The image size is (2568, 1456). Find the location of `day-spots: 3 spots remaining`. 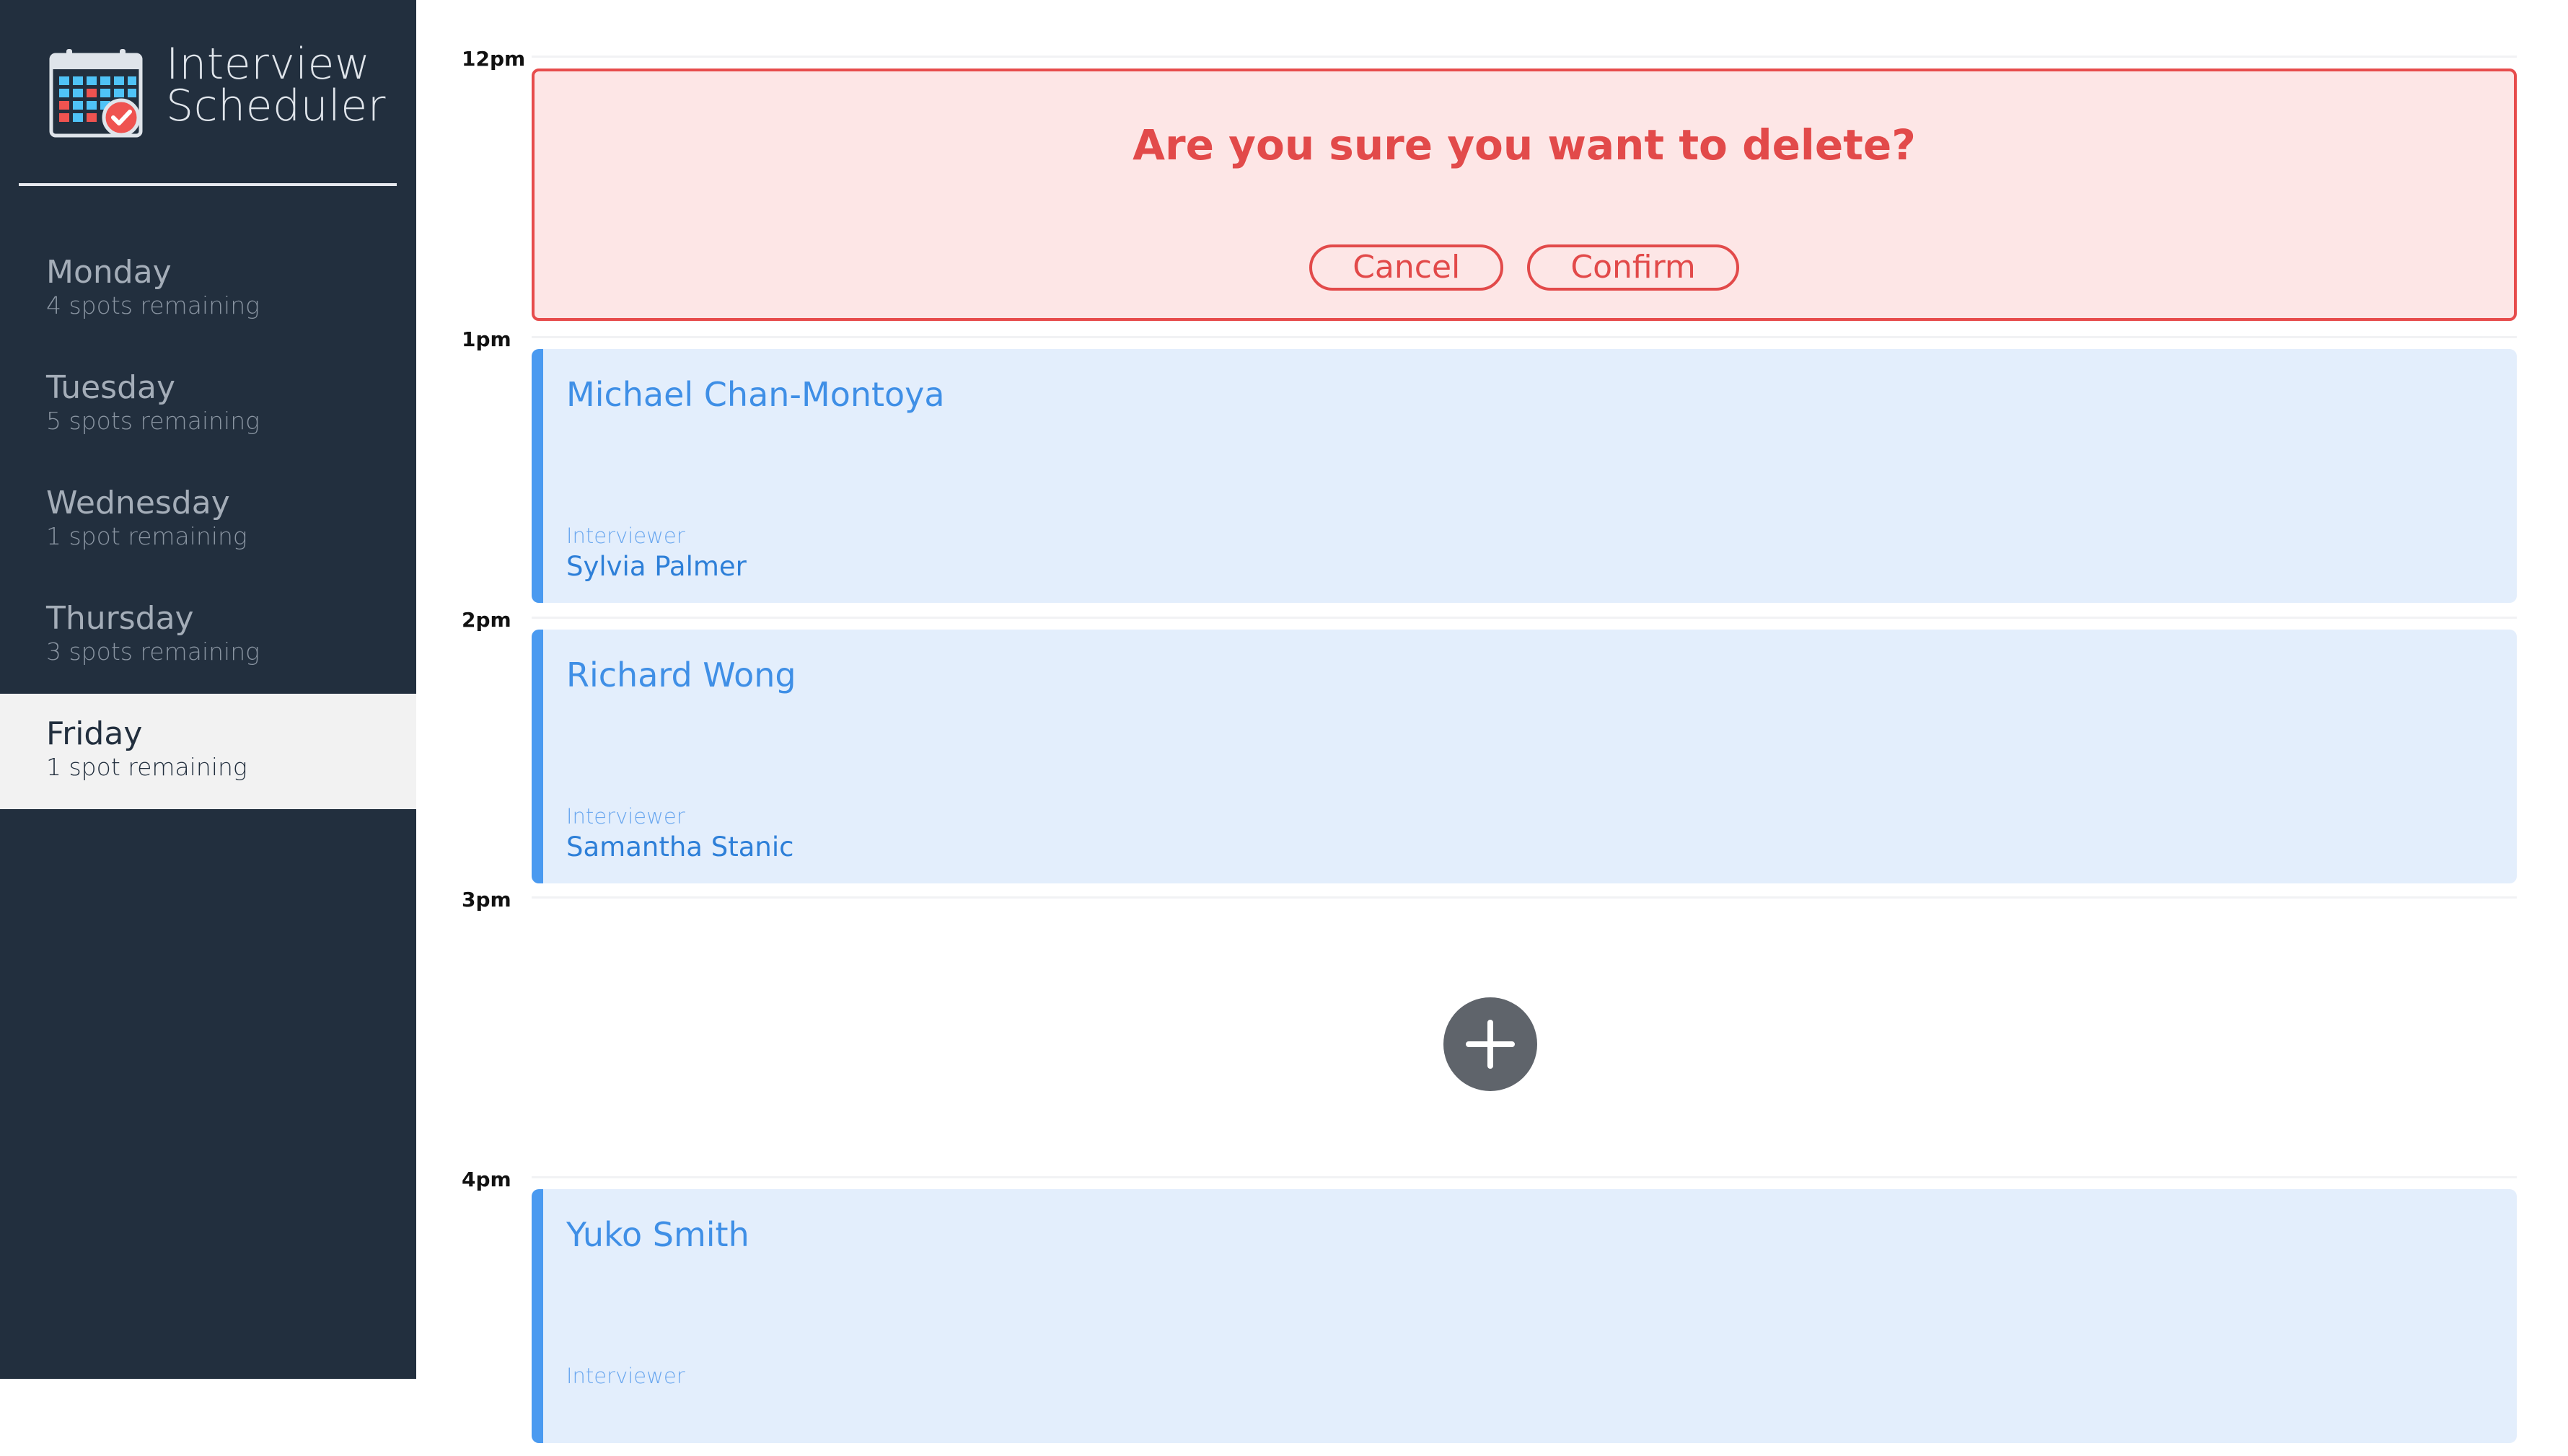

day-spots: 3 spots remaining is located at coordinates (153, 651).